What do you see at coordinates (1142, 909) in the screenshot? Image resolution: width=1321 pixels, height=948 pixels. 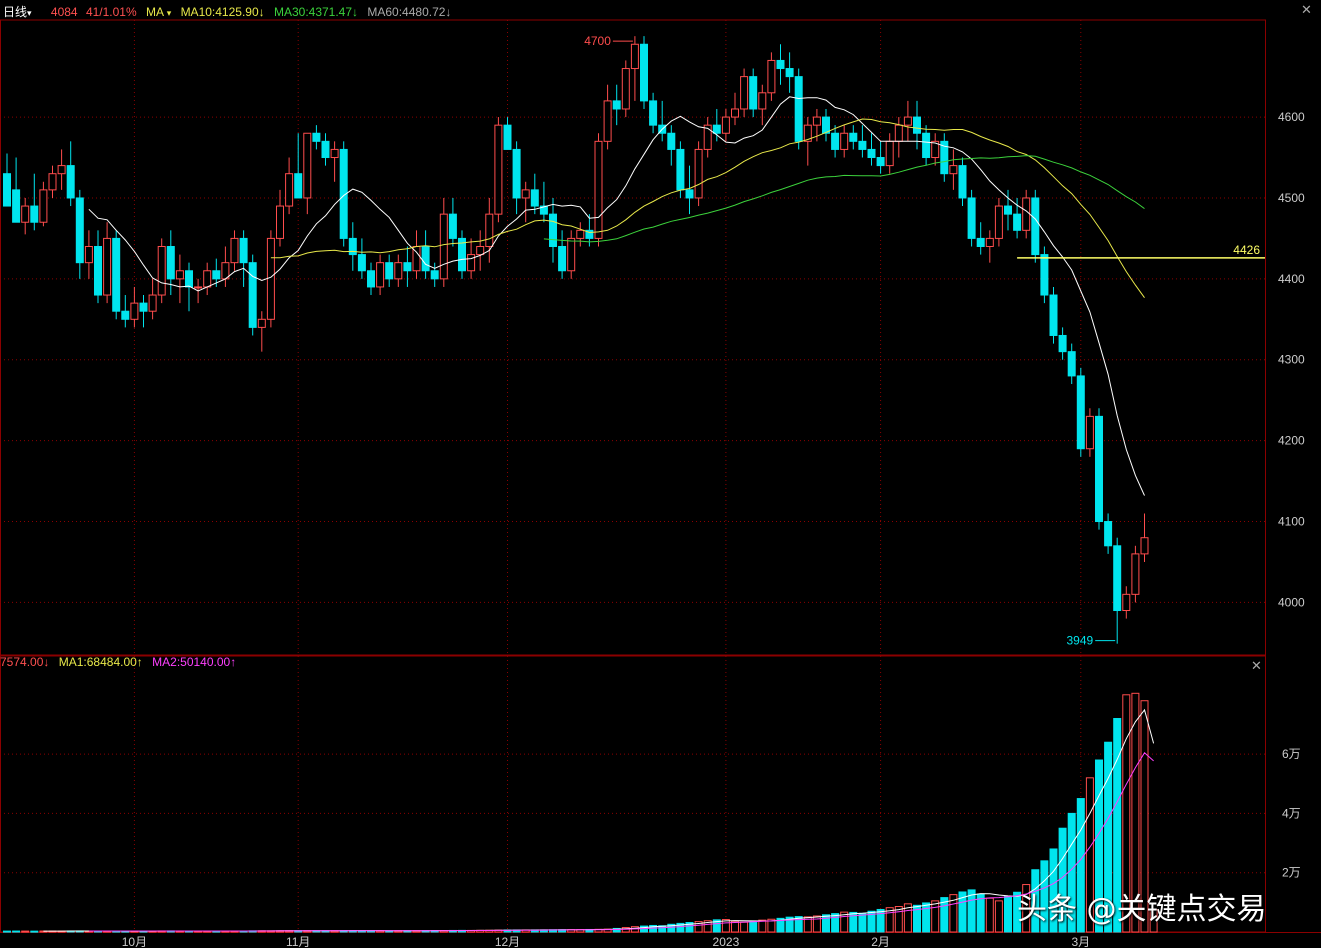 I see `watermark: 头条 @关键点交易` at bounding box center [1142, 909].